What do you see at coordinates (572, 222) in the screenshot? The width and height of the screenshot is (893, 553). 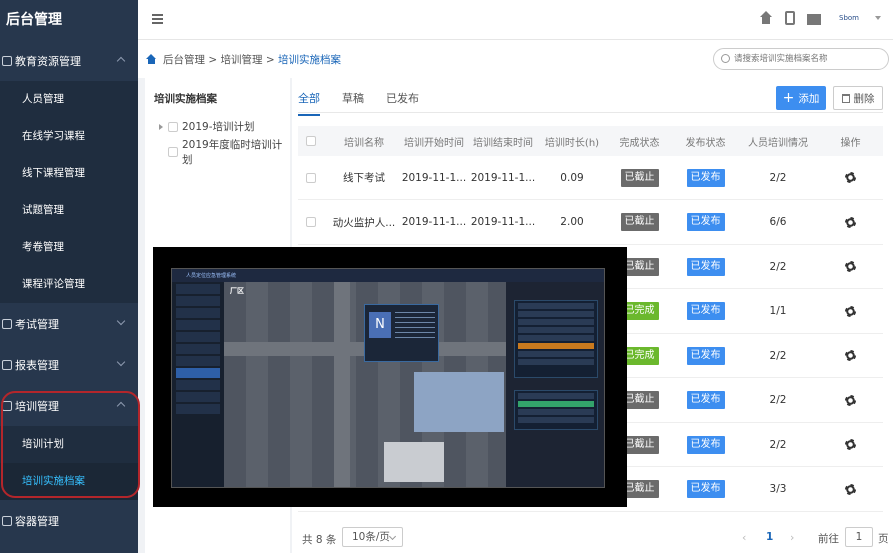 I see `cell-hours: 2.00` at bounding box center [572, 222].